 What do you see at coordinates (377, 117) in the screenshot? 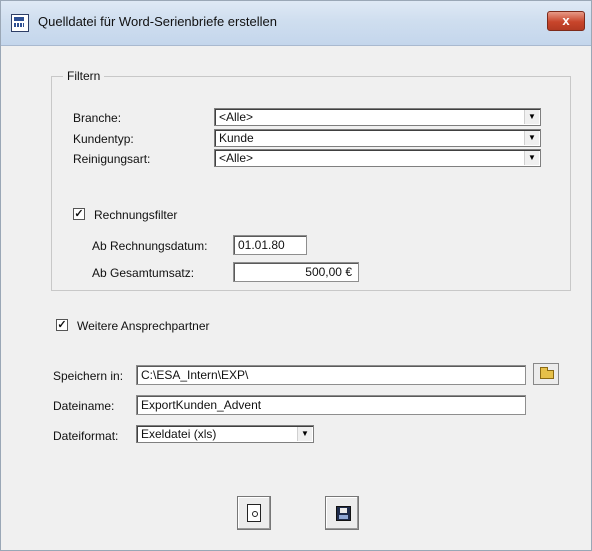
I see `branche-select: <Alle> ▼` at bounding box center [377, 117].